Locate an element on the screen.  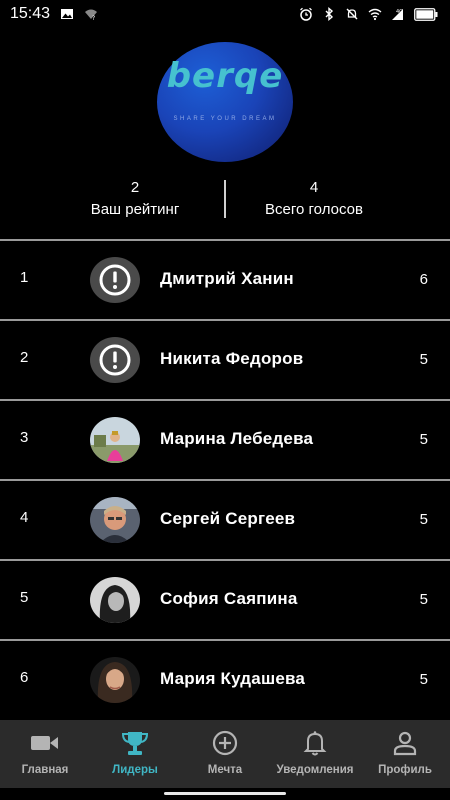
stats-panel: 2 Ваш рейтинг 4 Всего голосов is located at coordinates (225, 200).